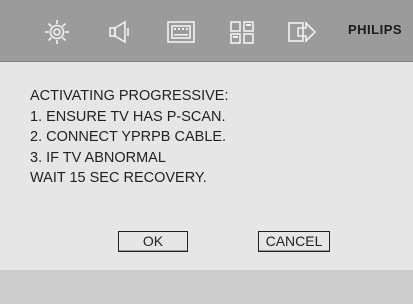 This screenshot has height=304, width=413. Describe the element at coordinates (181, 32) in the screenshot. I see `display-icon` at that location.